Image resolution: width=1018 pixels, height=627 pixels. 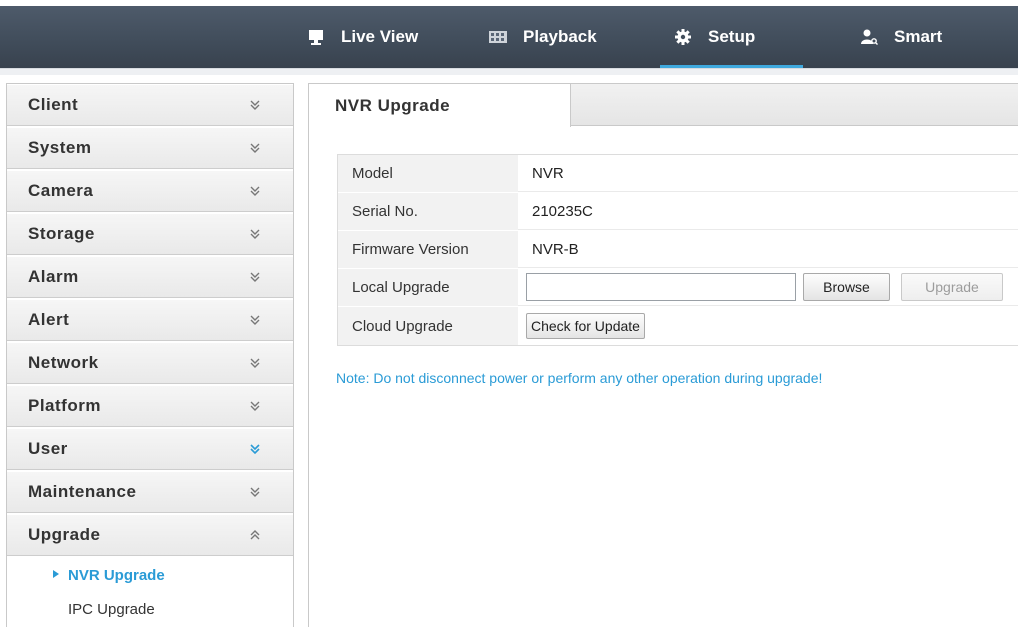 I want to click on cloud-upgrade-controls: Check for Update, so click(x=768, y=326).